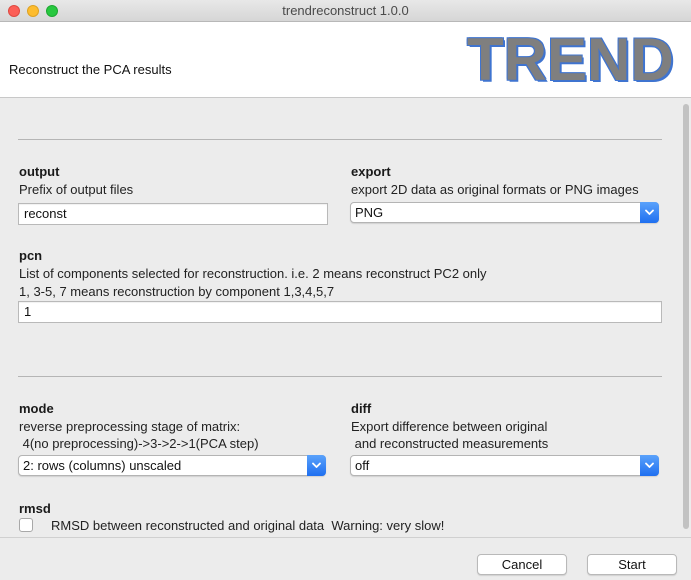  I want to click on window-title: trendreconstruct 1.0.0, so click(345, 10).